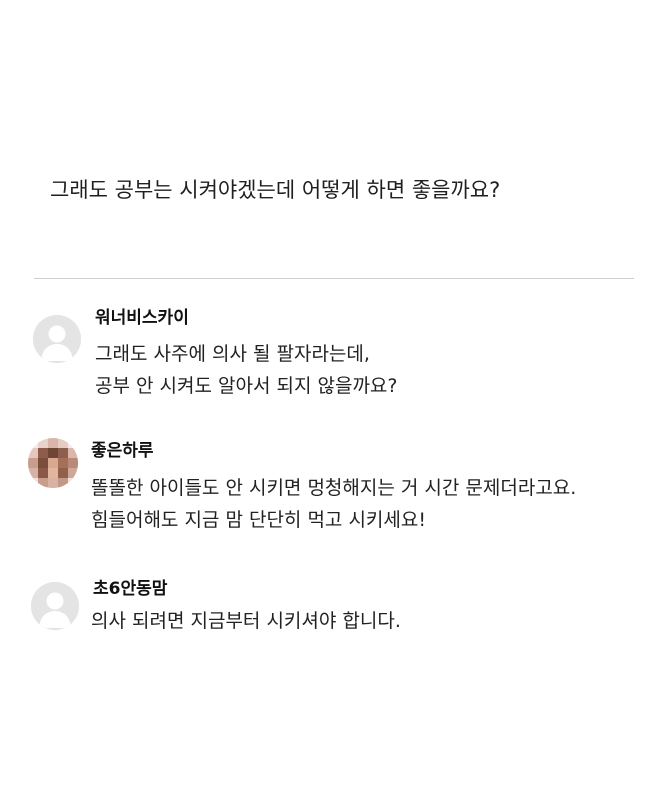  I want to click on comment-line: 그래도 사주에 의사 될 팔자라는데,, so click(232, 354).